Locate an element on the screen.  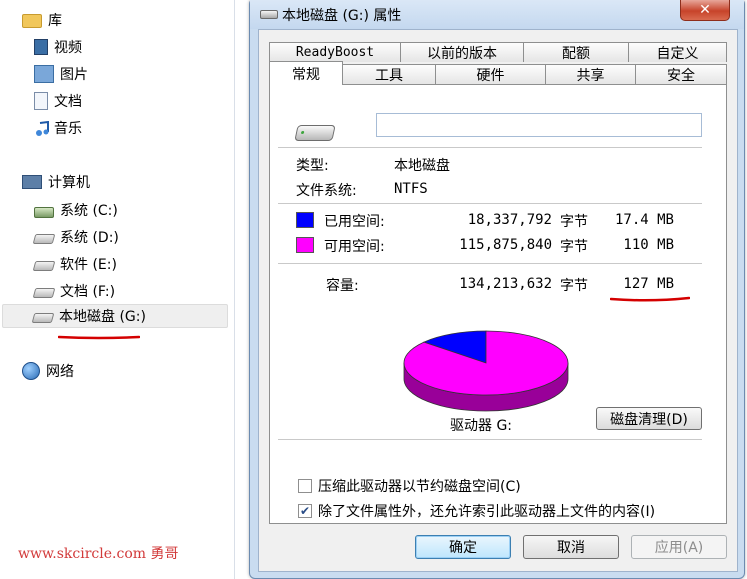
index-checkbox: ✔ is located at coordinates (305, 511).